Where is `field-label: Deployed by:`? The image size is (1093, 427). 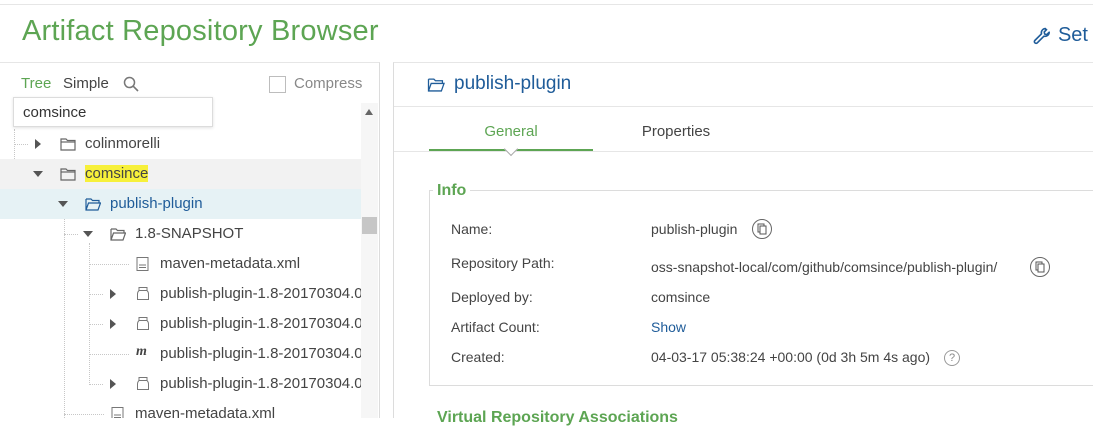 field-label: Deployed by: is located at coordinates (492, 297).